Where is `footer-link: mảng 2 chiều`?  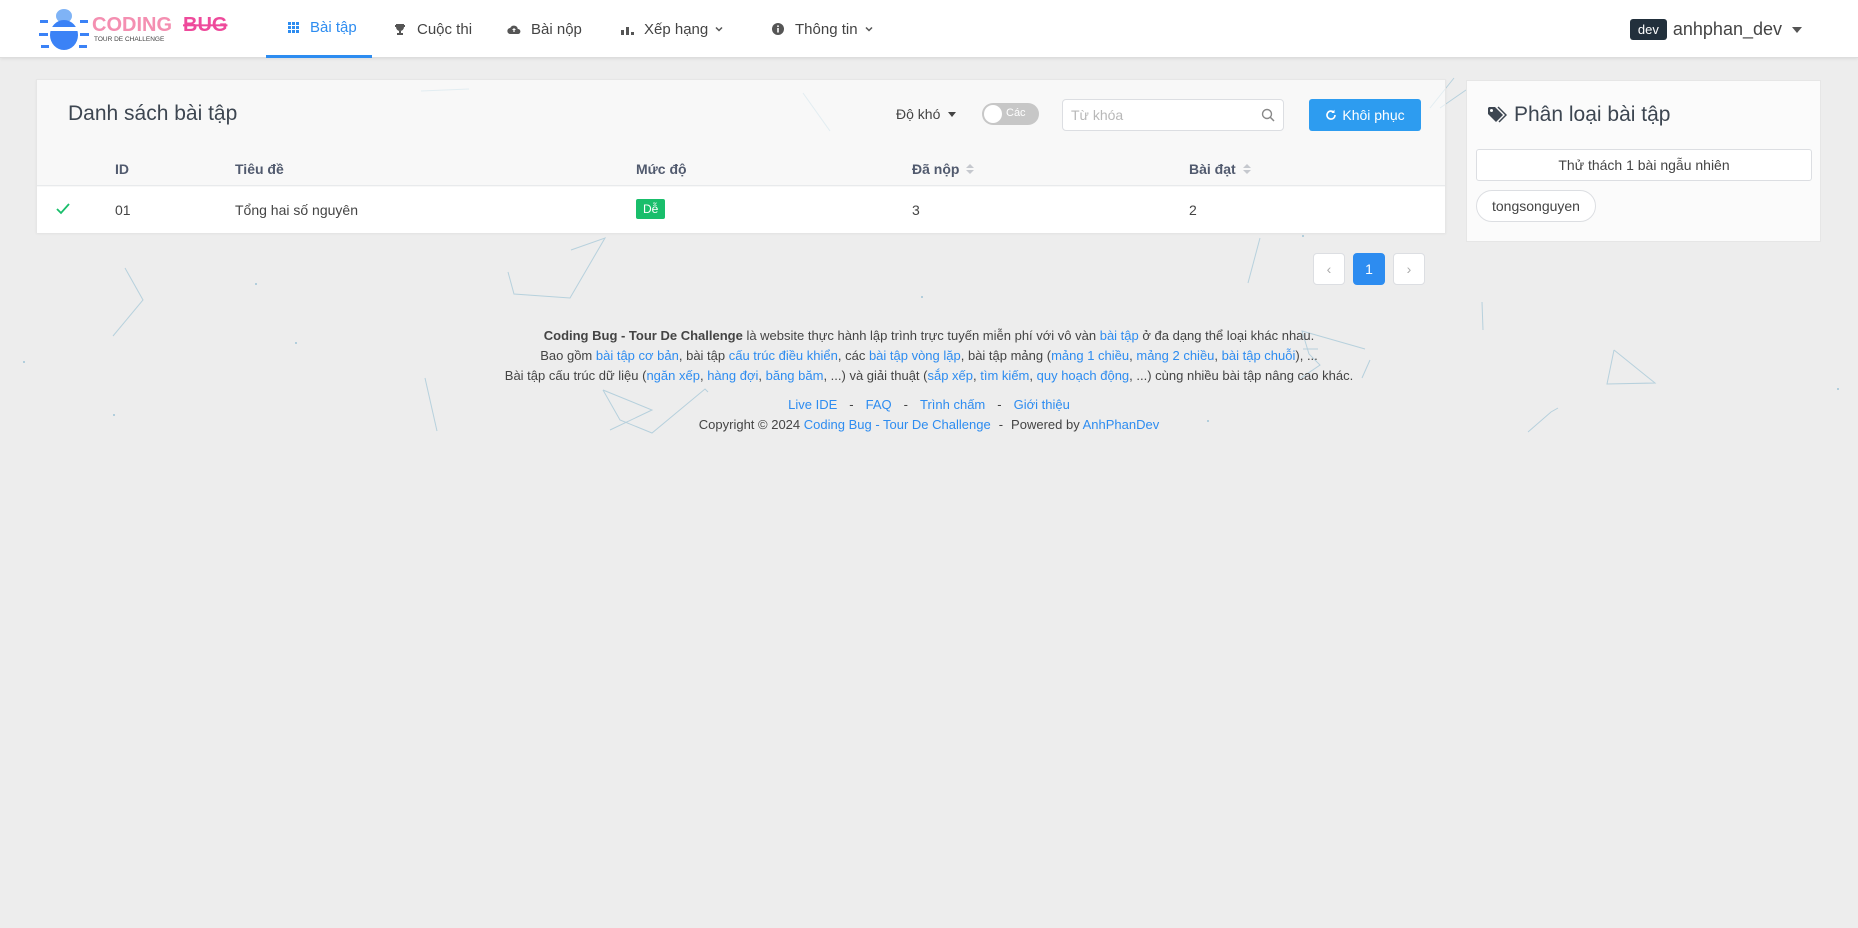
footer-link: mảng 2 chiều is located at coordinates (1175, 355).